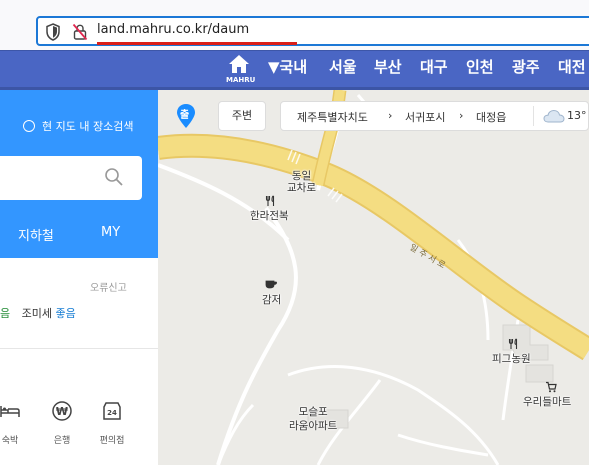  What do you see at coordinates (332, 117) in the screenshot?
I see `breadcrumb-province: 제주특별자치도` at bounding box center [332, 117].